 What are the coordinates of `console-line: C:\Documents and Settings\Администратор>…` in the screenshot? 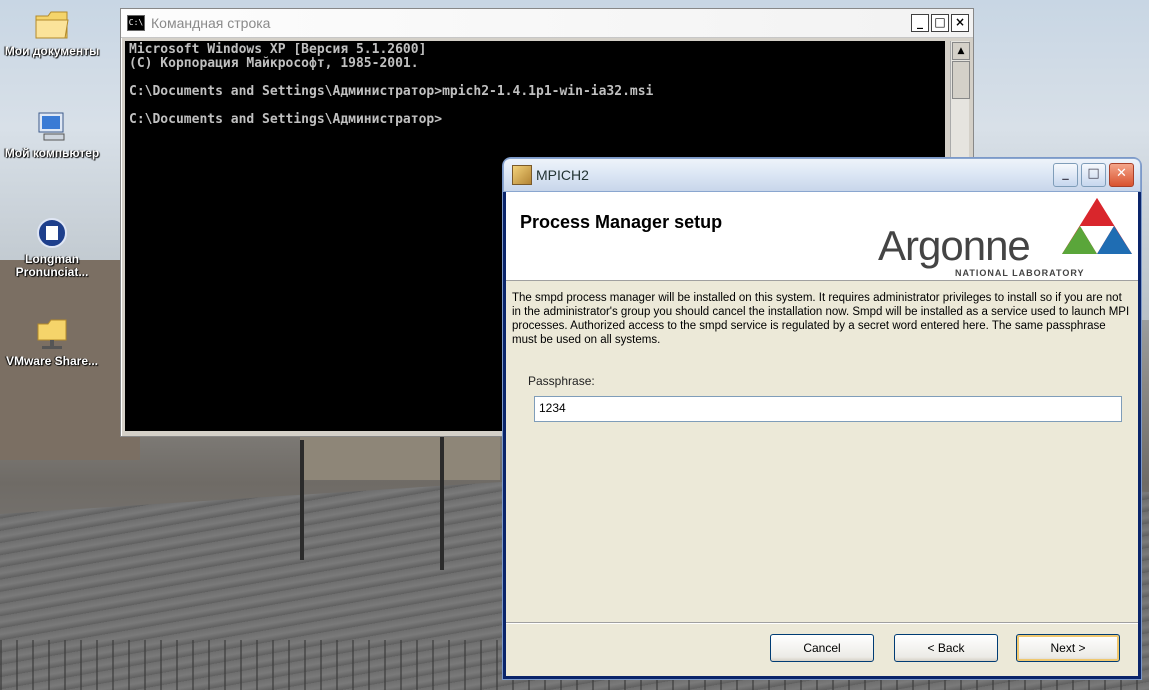 It's located at (391, 91).